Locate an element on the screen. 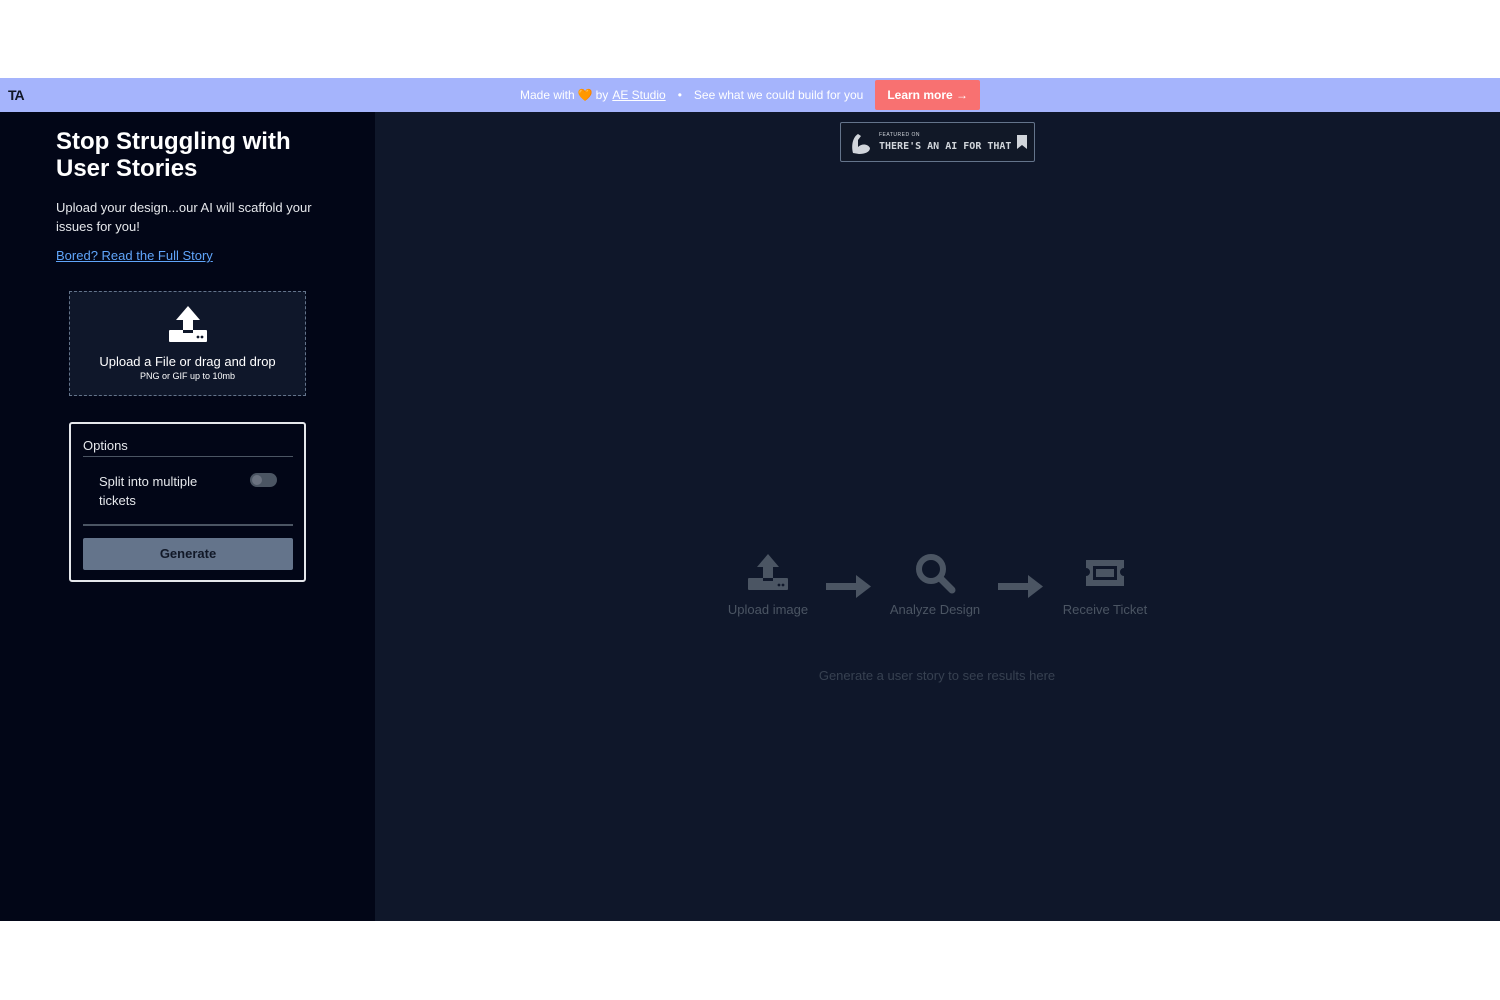  toggle-knob is located at coordinates (257, 480).